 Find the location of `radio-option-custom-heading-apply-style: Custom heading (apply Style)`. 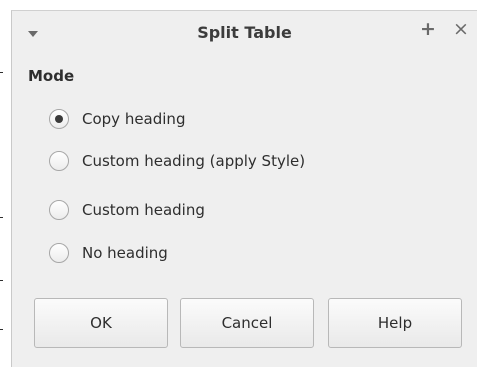

radio-option-custom-heading-apply-style: Custom heading (apply Style) is located at coordinates (177, 161).